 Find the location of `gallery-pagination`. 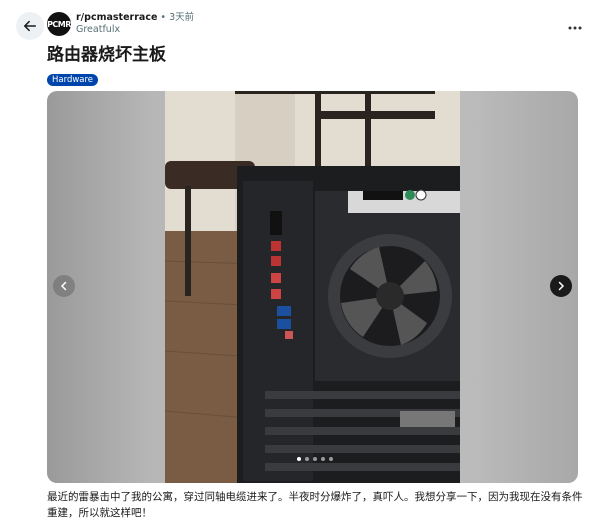

gallery-pagination is located at coordinates (315, 459).